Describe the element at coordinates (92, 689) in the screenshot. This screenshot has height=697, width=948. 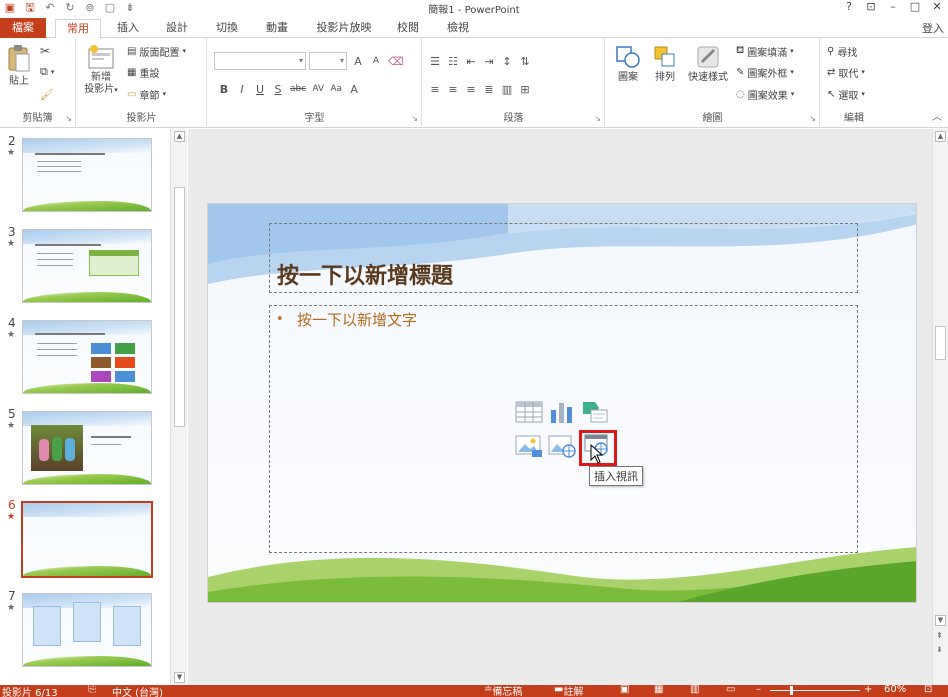
I see `spelling-check-icon: ⎘` at that location.